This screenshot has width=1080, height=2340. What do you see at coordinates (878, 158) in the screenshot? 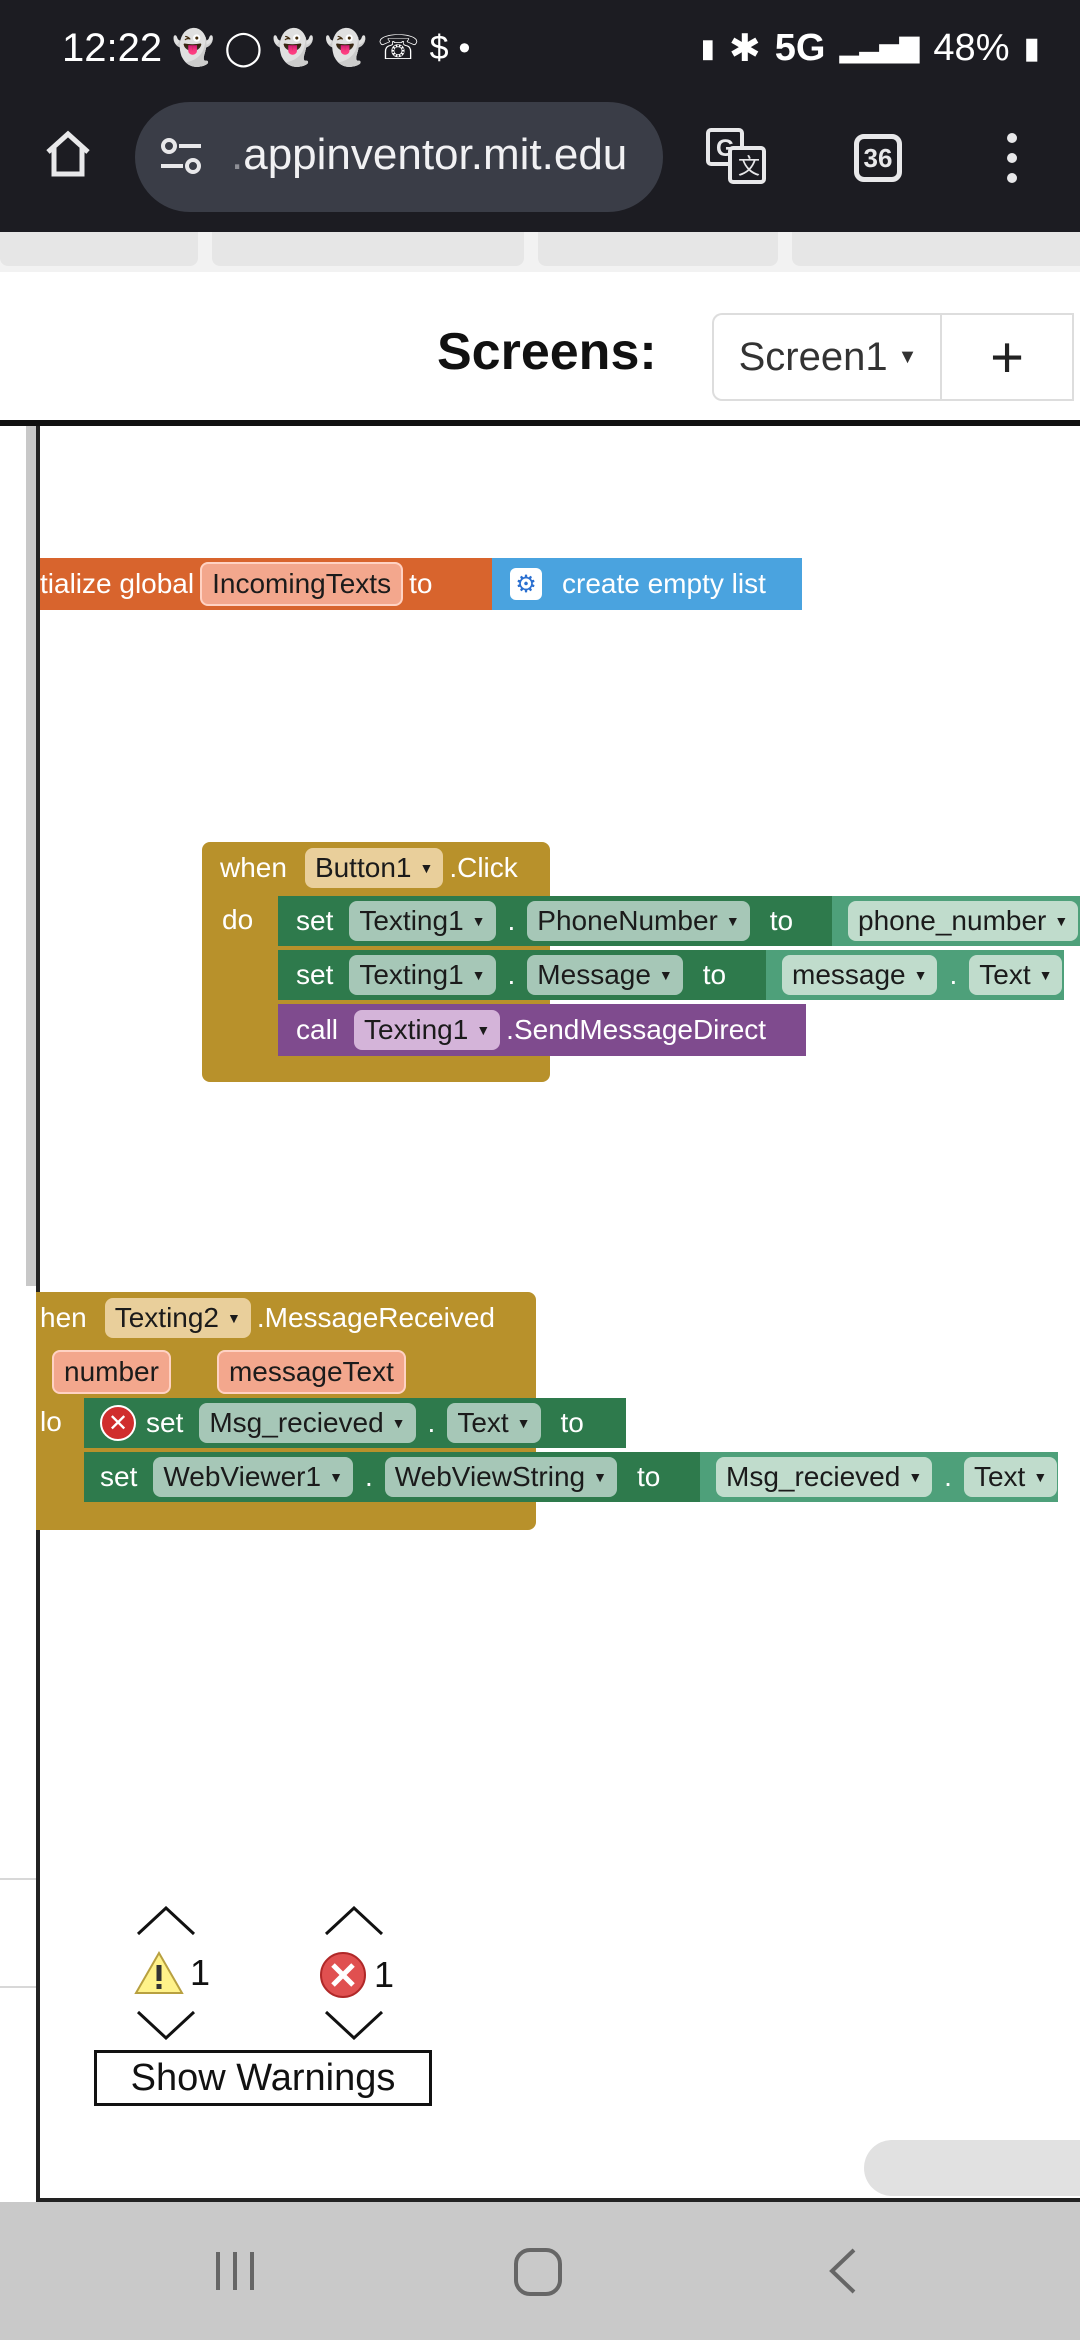
I see `tabs-switcher-button: 36` at bounding box center [878, 158].